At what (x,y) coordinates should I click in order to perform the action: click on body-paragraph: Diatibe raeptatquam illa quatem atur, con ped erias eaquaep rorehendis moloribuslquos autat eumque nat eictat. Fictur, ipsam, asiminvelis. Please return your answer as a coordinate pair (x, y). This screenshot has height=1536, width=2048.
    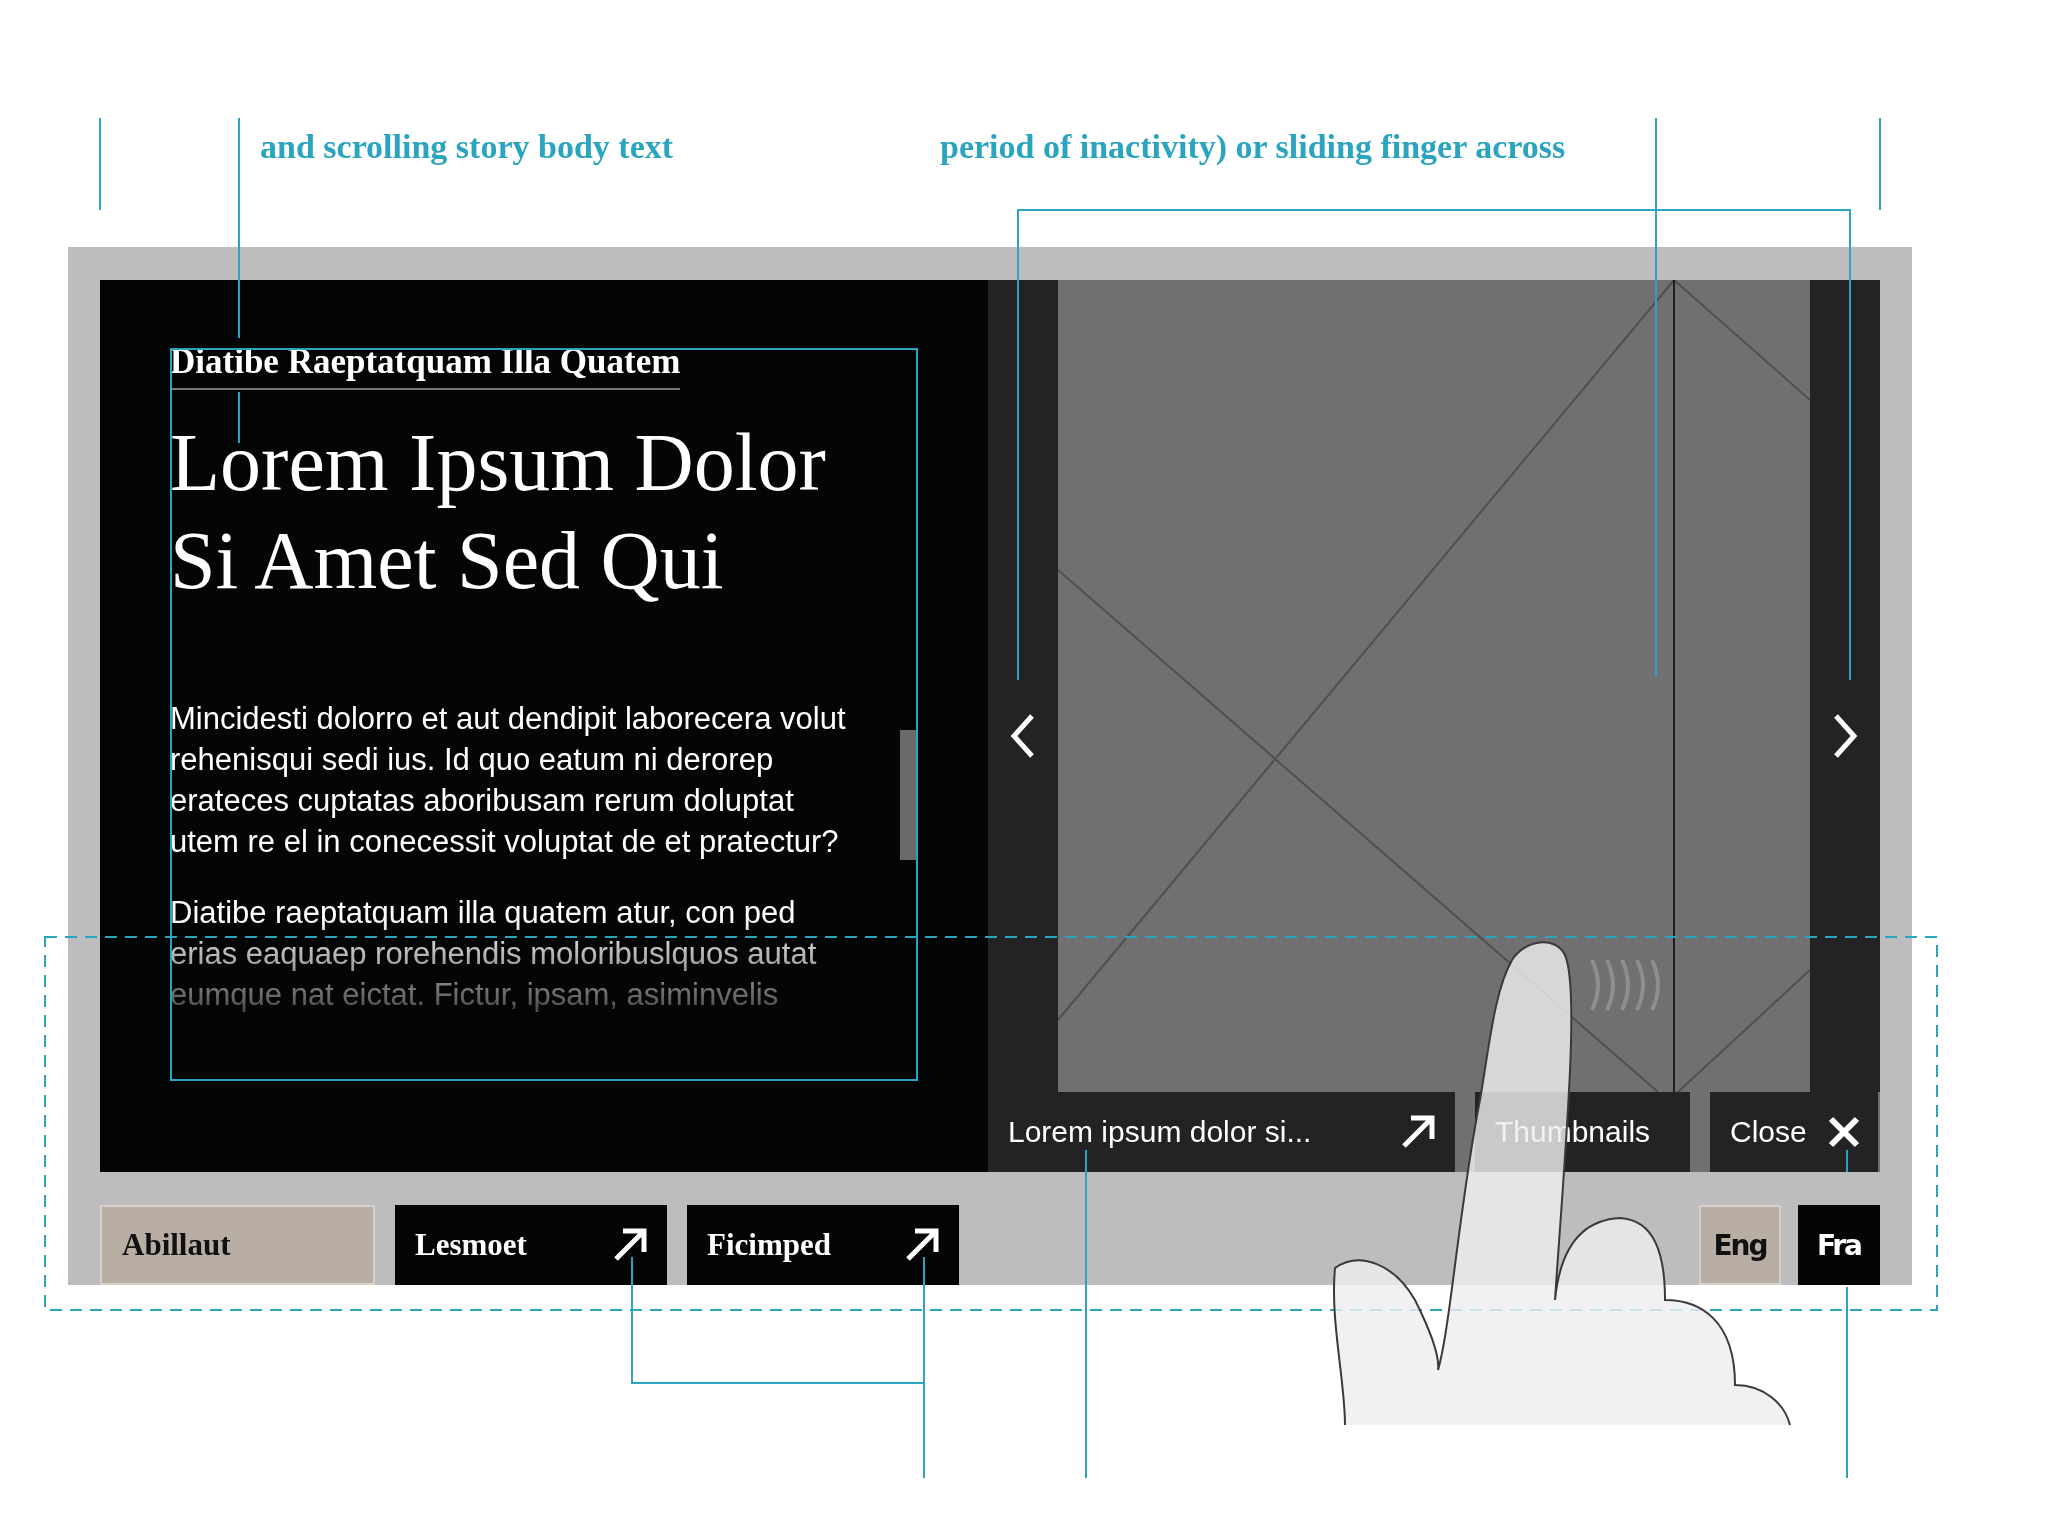
    Looking at the image, I should click on (494, 954).